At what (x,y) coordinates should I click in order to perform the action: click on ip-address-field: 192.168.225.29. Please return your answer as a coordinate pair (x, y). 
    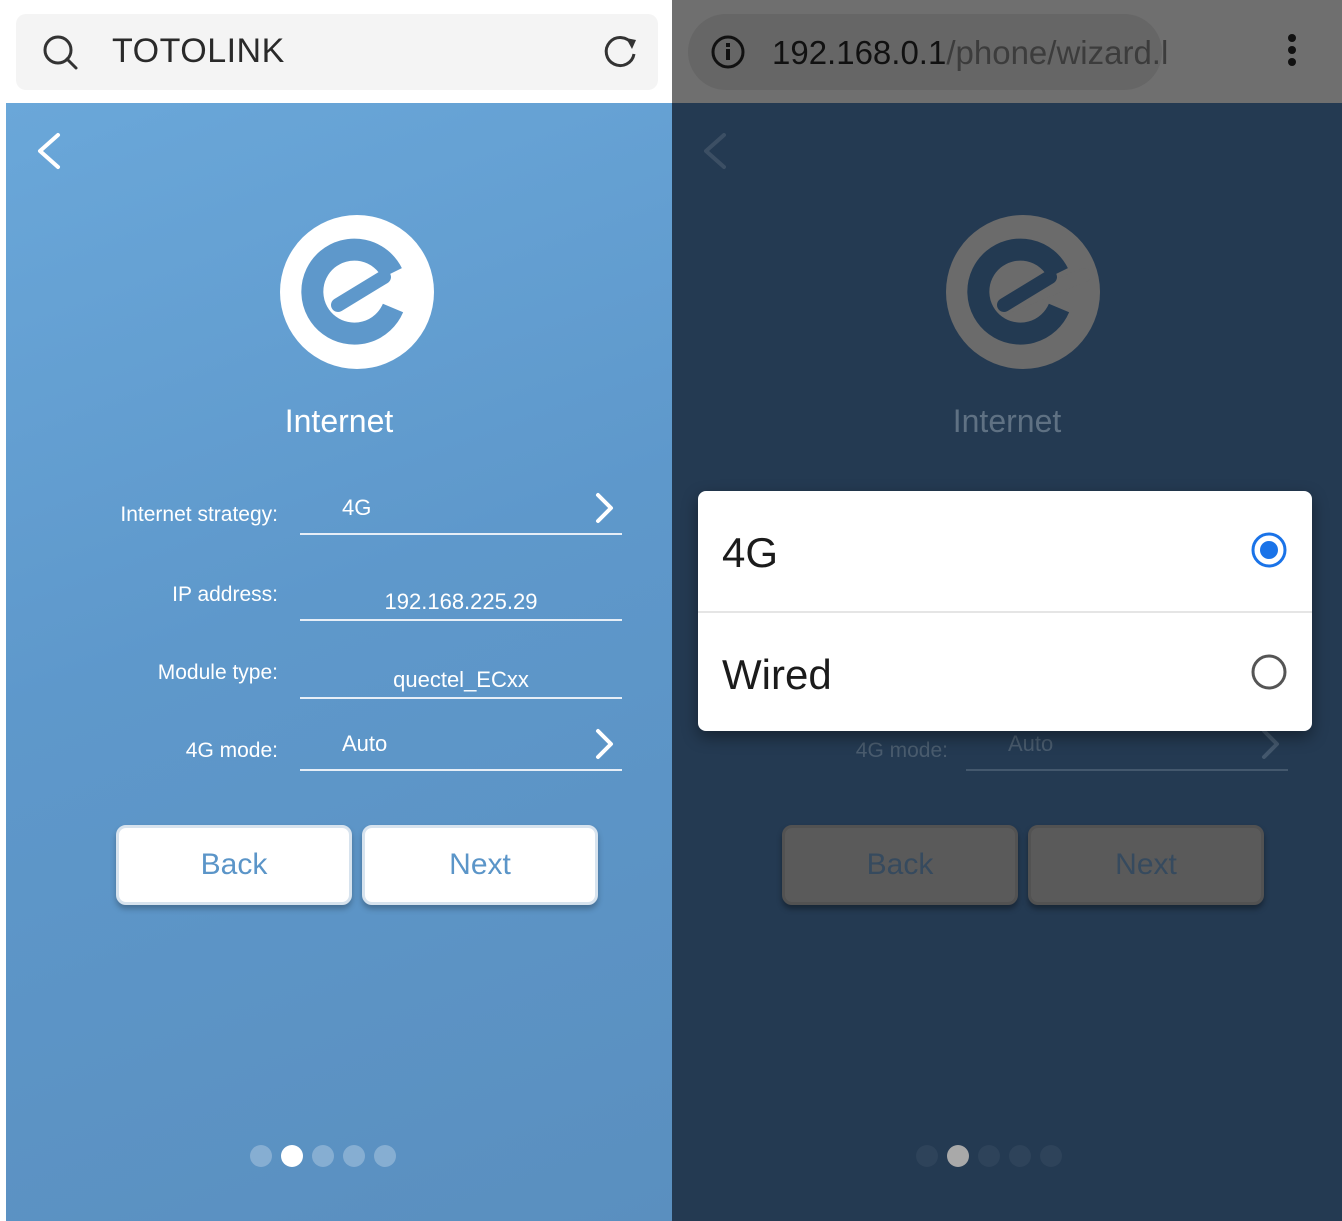
    Looking at the image, I should click on (461, 598).